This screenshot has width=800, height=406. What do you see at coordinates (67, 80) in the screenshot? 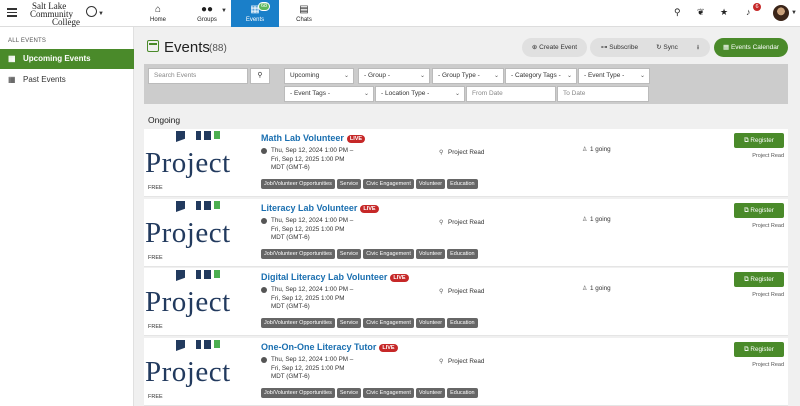
I see `sidebar-item-past-events: ▦ Past Events` at bounding box center [67, 80].